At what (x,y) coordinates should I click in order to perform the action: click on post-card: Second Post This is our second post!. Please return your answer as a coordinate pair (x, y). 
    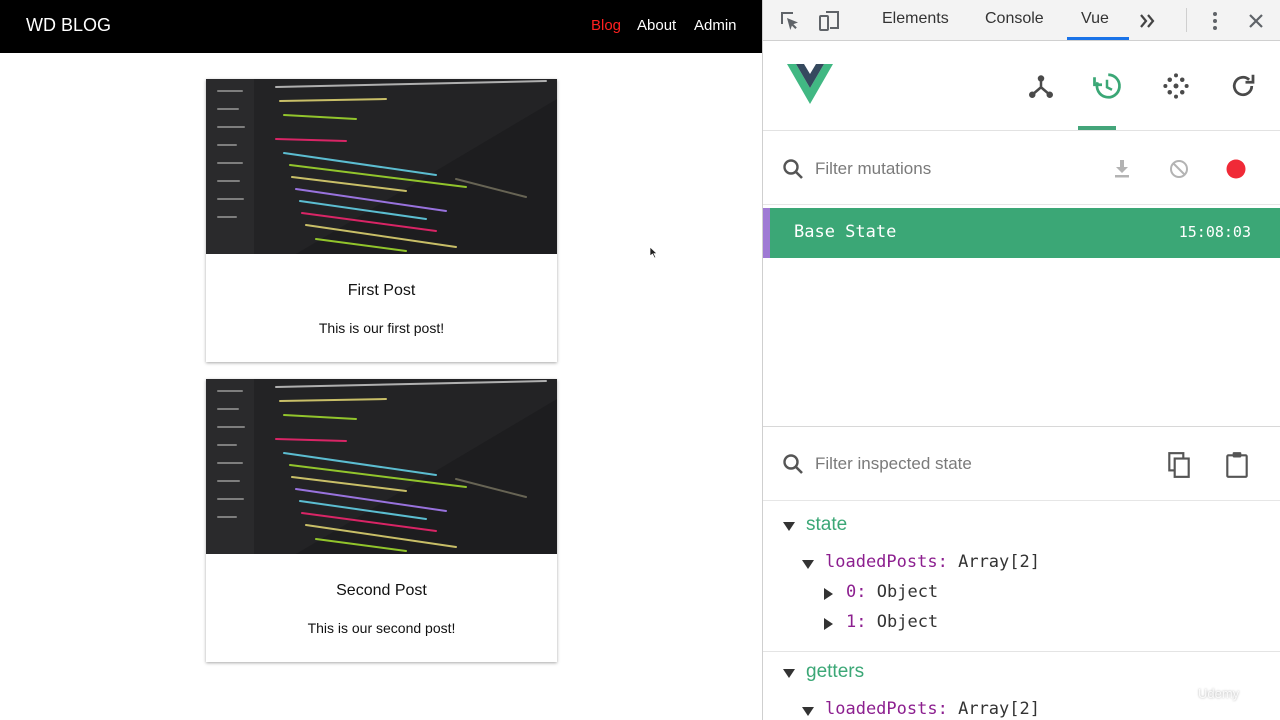
    Looking at the image, I should click on (381, 520).